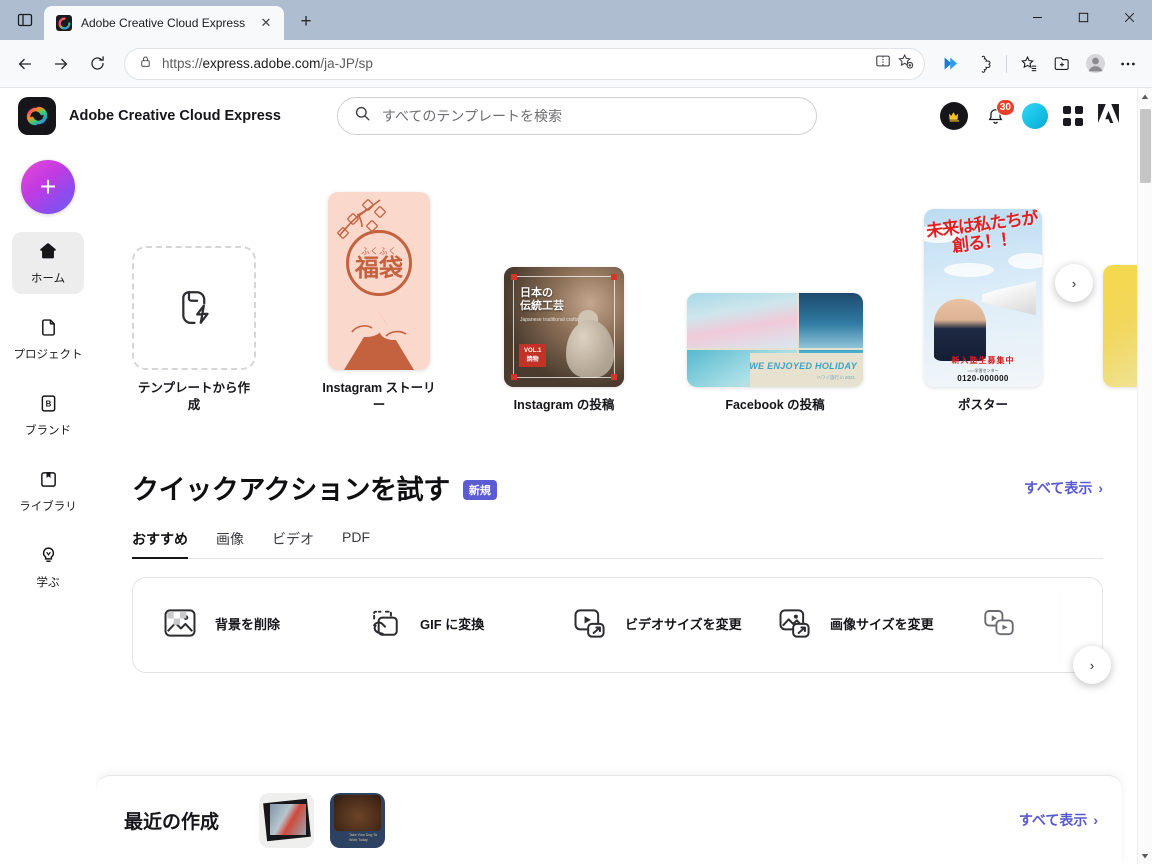 This screenshot has width=1152, height=864. Describe the element at coordinates (194, 397) in the screenshot. I see `template-card-label: テンプレートから作成` at that location.